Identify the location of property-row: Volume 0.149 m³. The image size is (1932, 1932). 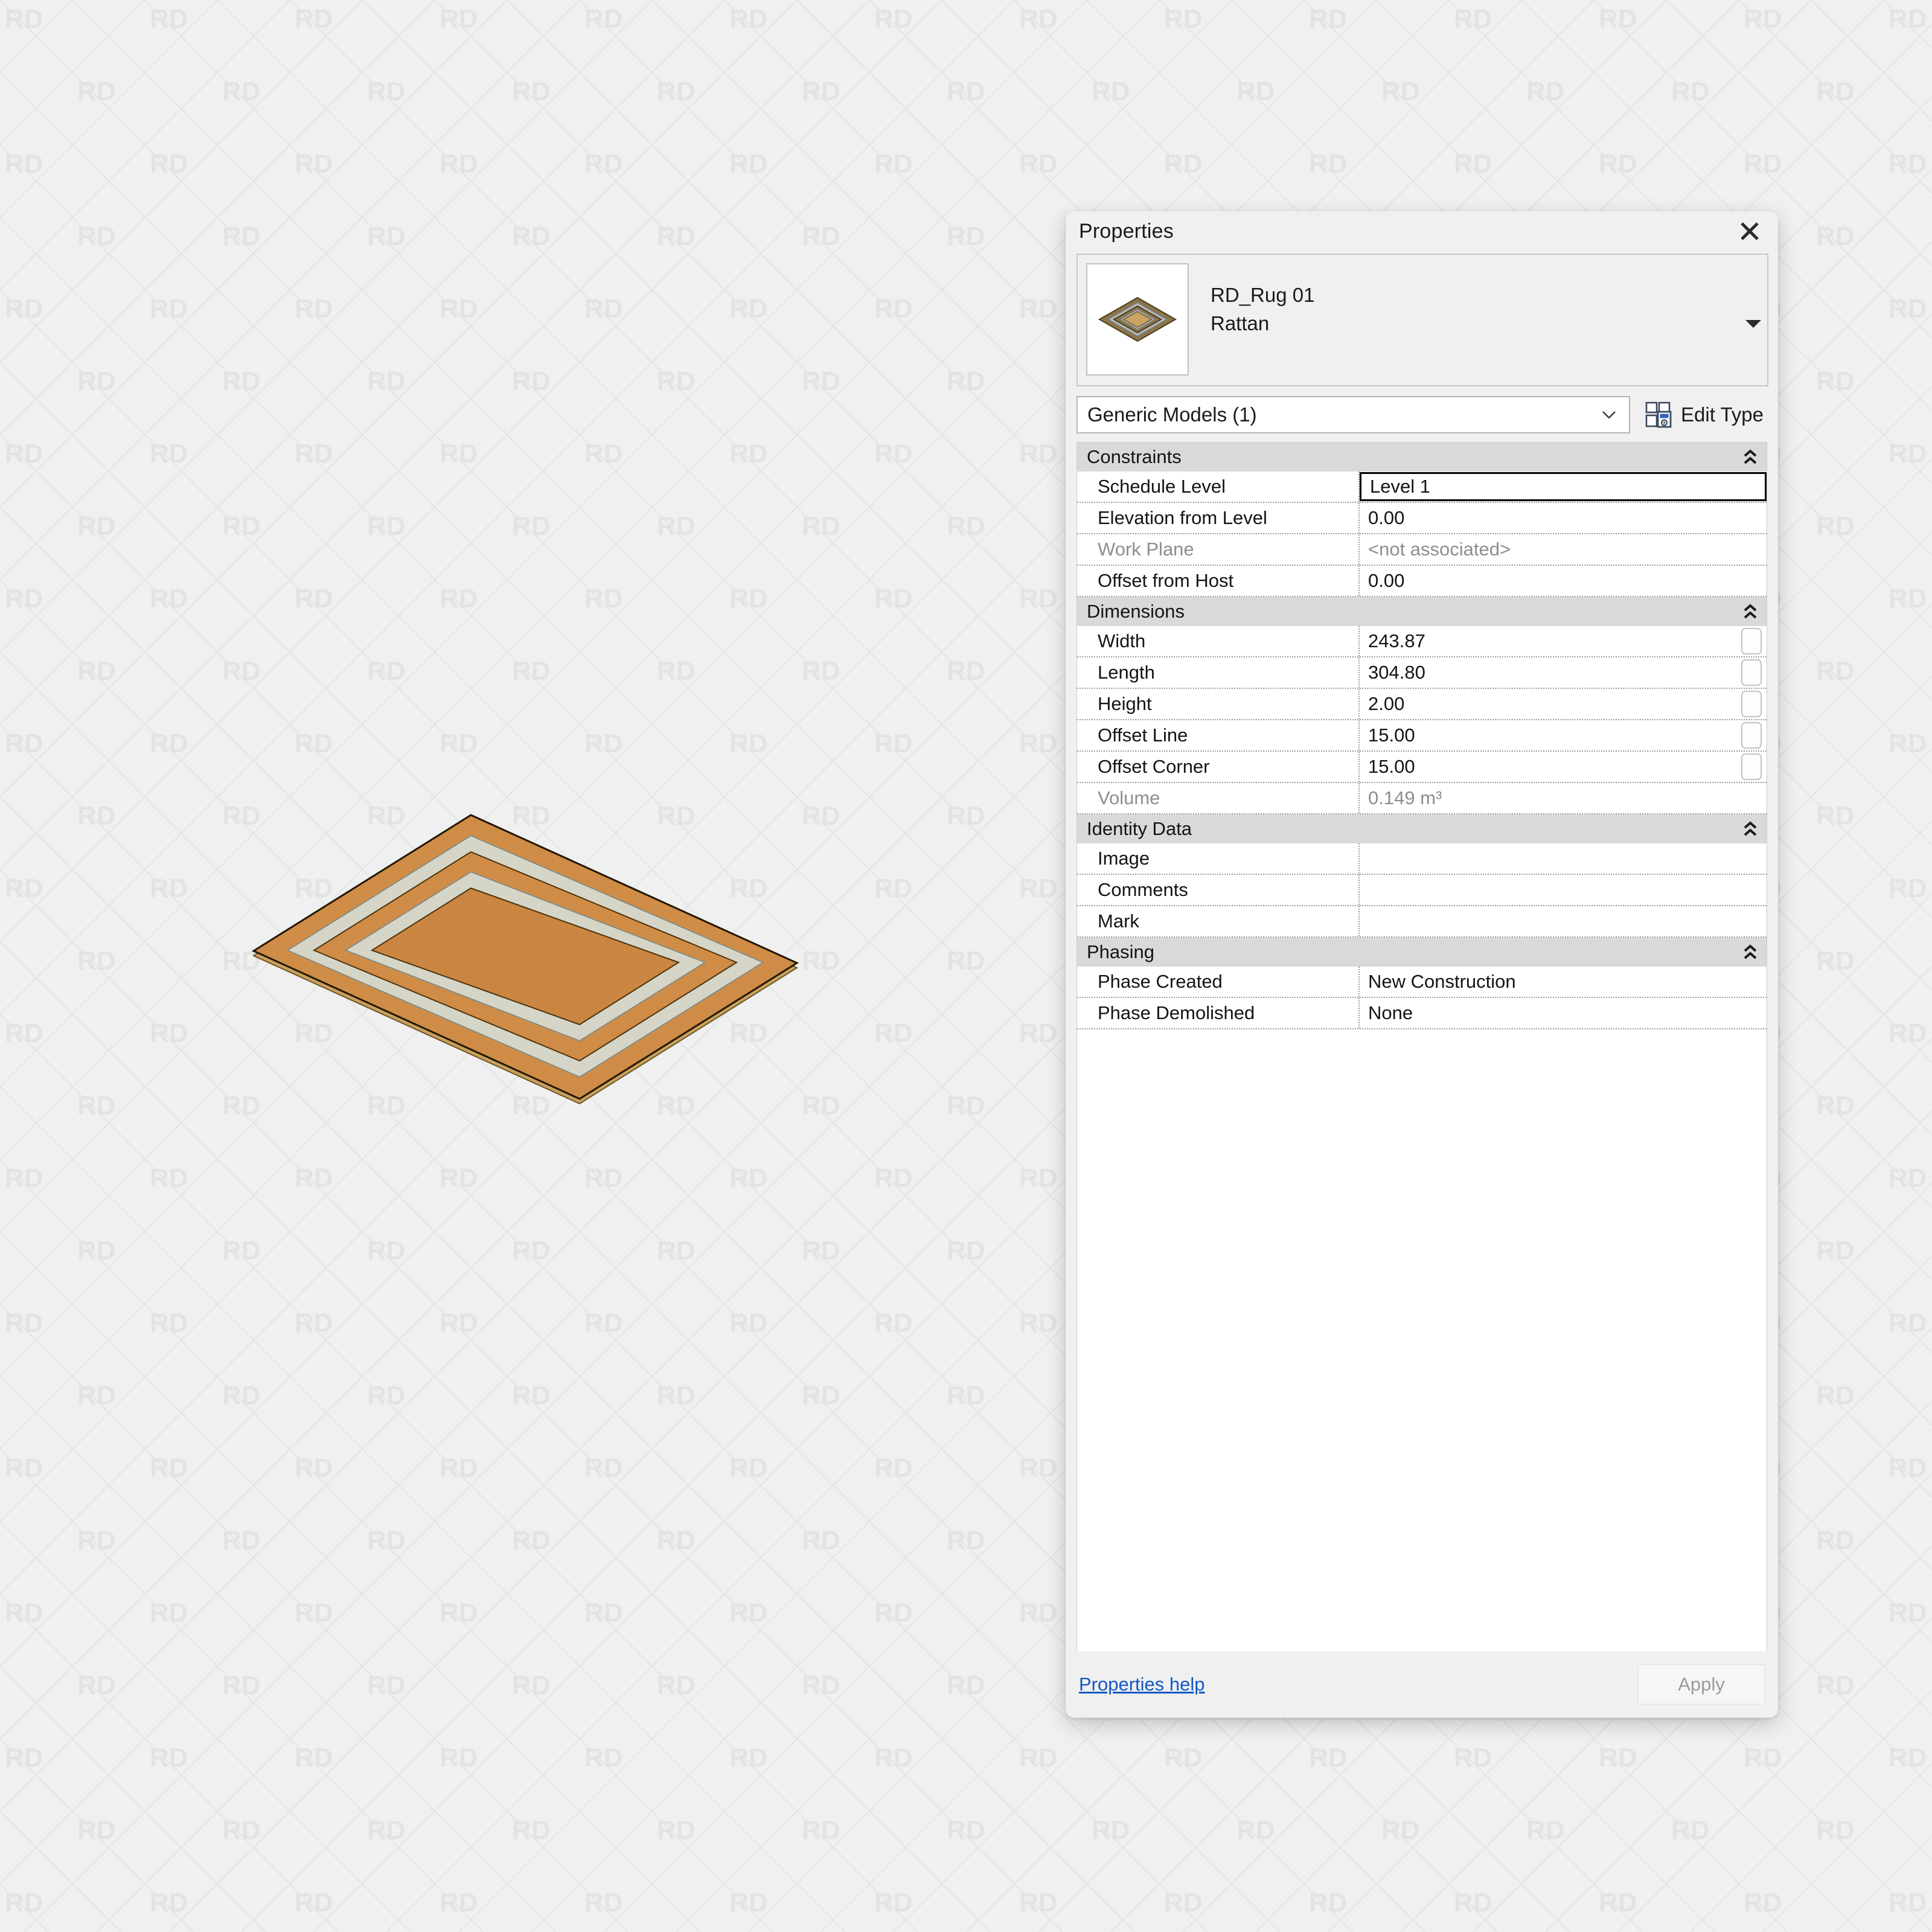
(1422, 798).